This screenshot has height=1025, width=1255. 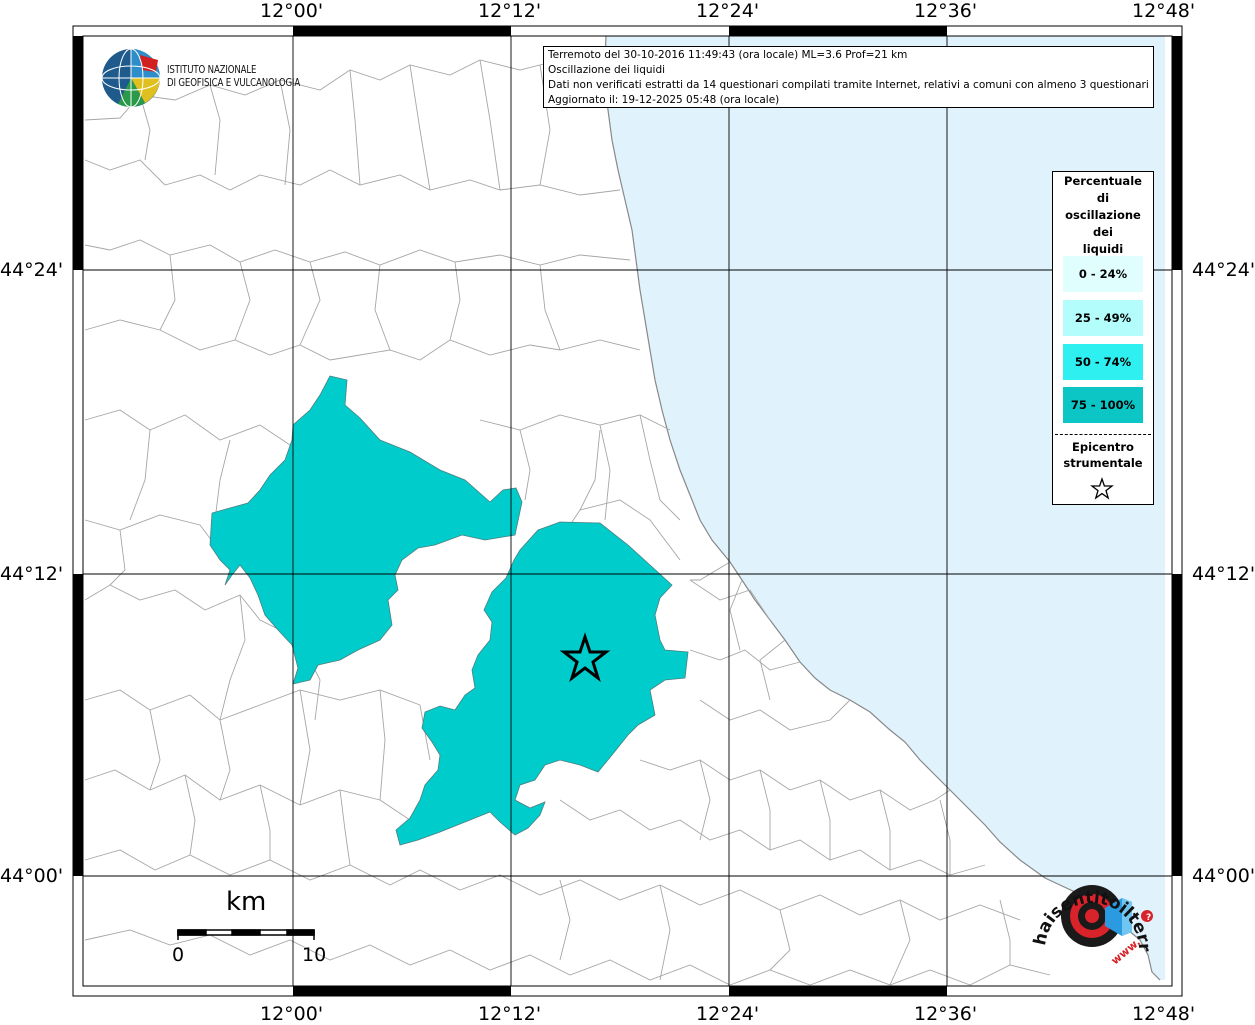 What do you see at coordinates (1164, 11) in the screenshot?
I see `lon-top-label: 12°48'` at bounding box center [1164, 11].